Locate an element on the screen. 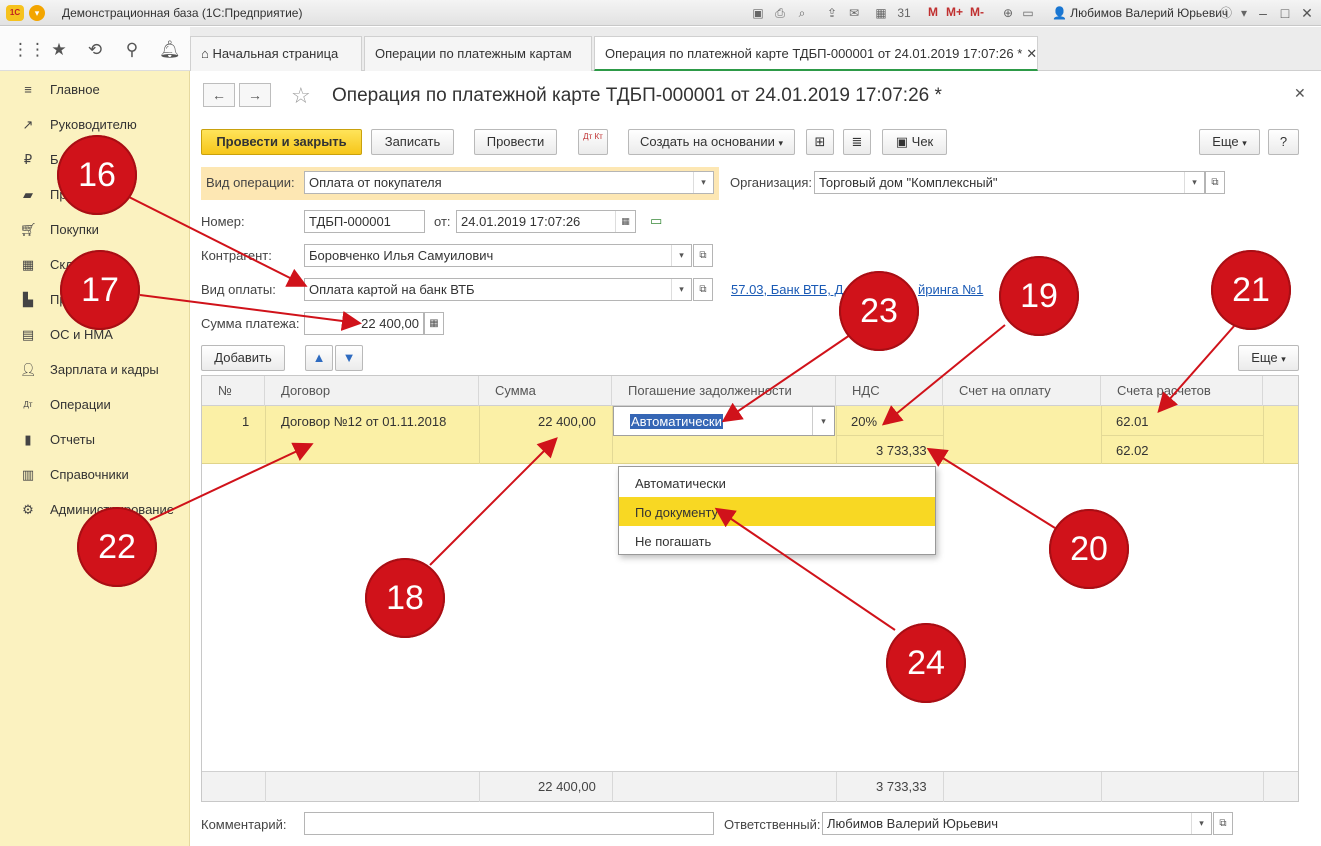 The width and height of the screenshot is (1321, 846). preview-icon: ⌕ is located at coordinates (802, 13).